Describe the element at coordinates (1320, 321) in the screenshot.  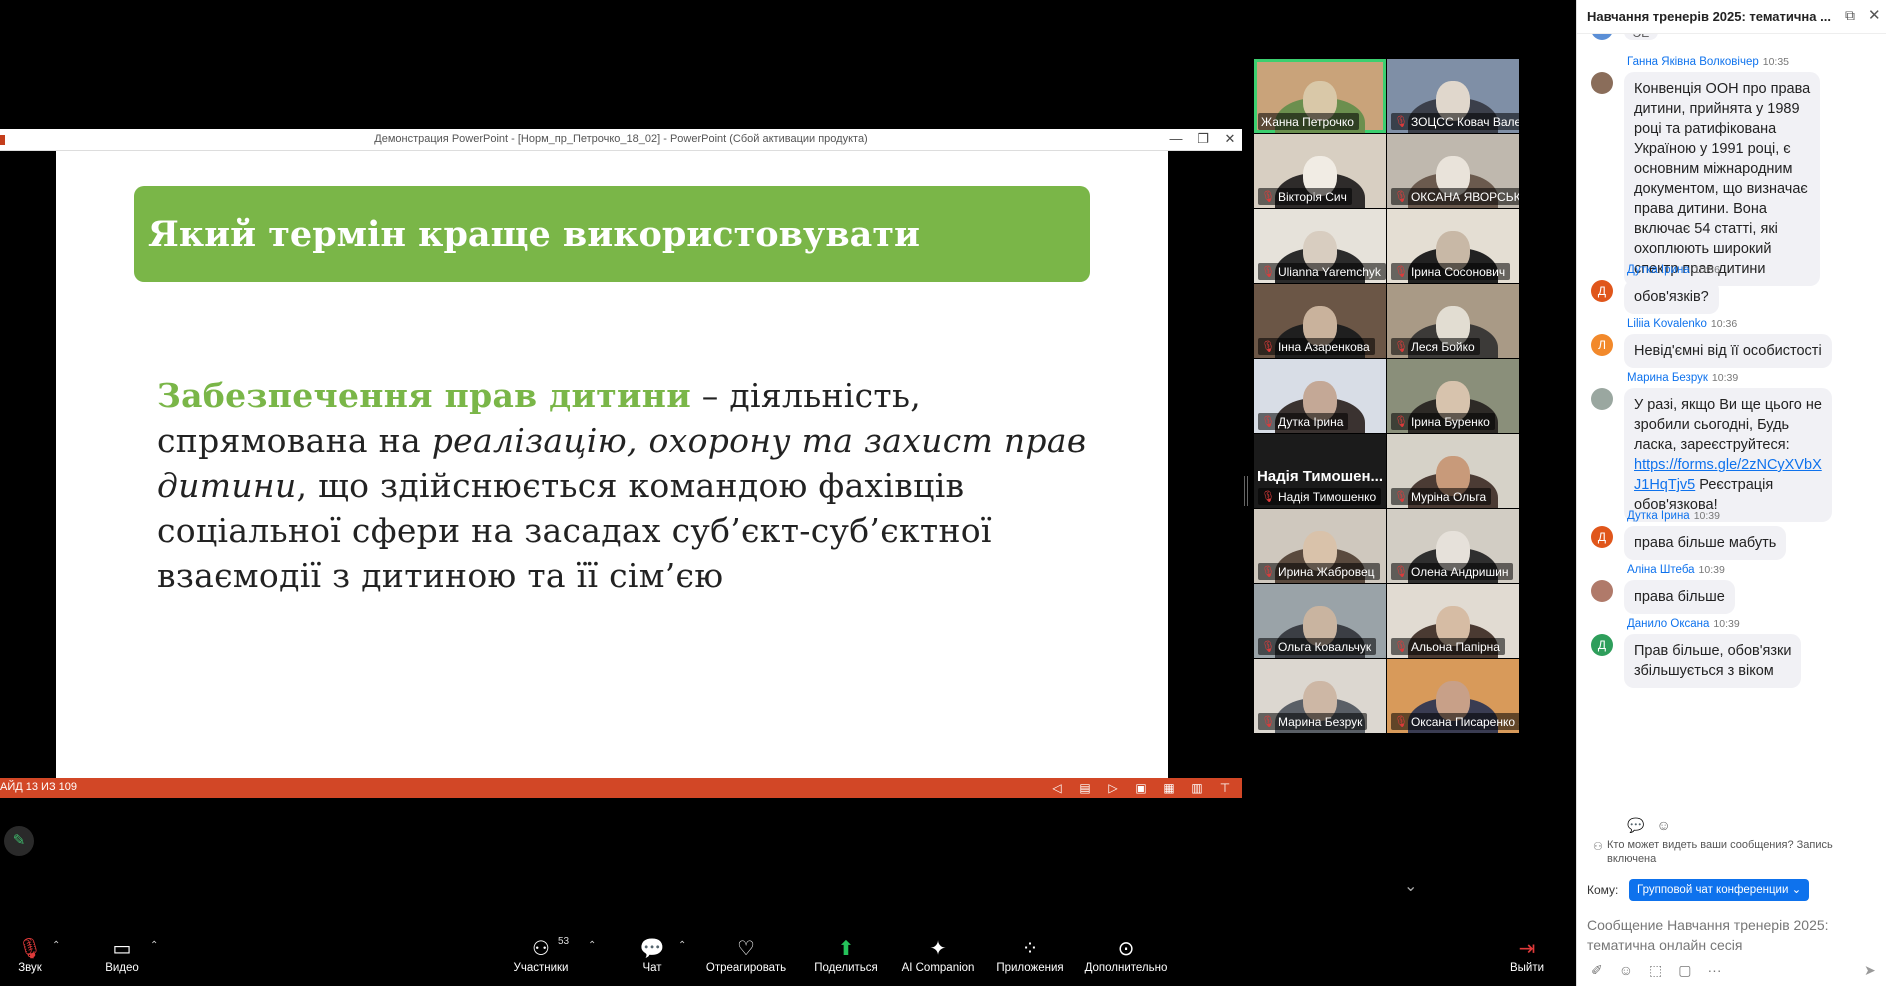
I see `participant-video-tile: 🎙 Інна Азаренкова` at that location.